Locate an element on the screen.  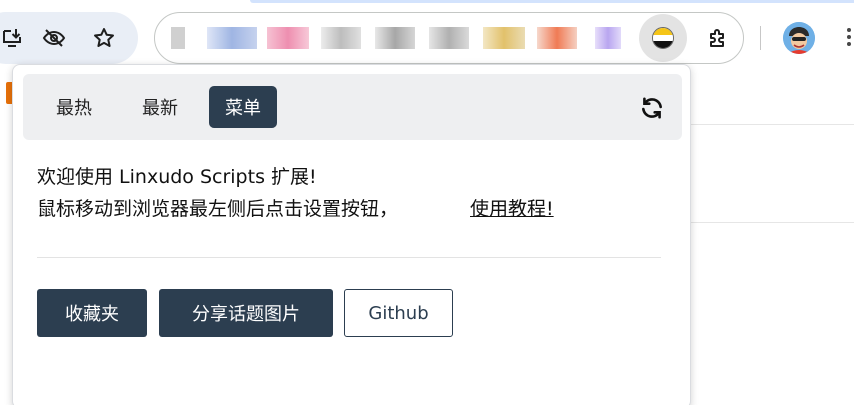
eye-off-icon is located at coordinates (54, 38).